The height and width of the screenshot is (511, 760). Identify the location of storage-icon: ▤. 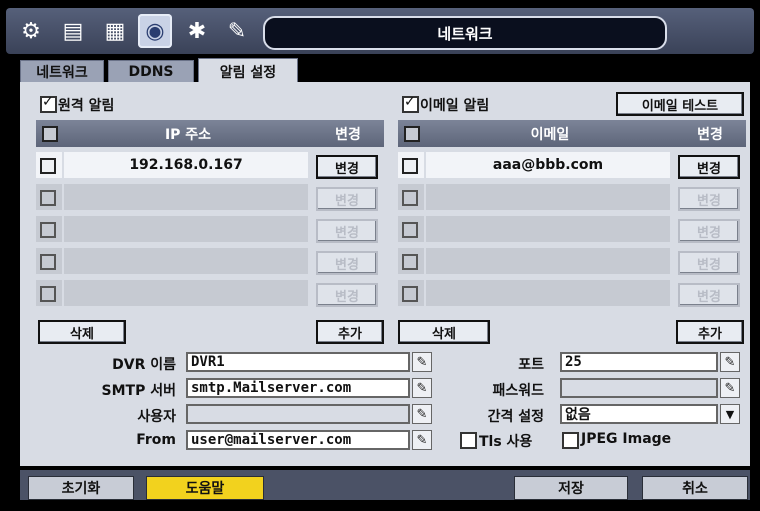
(73, 31).